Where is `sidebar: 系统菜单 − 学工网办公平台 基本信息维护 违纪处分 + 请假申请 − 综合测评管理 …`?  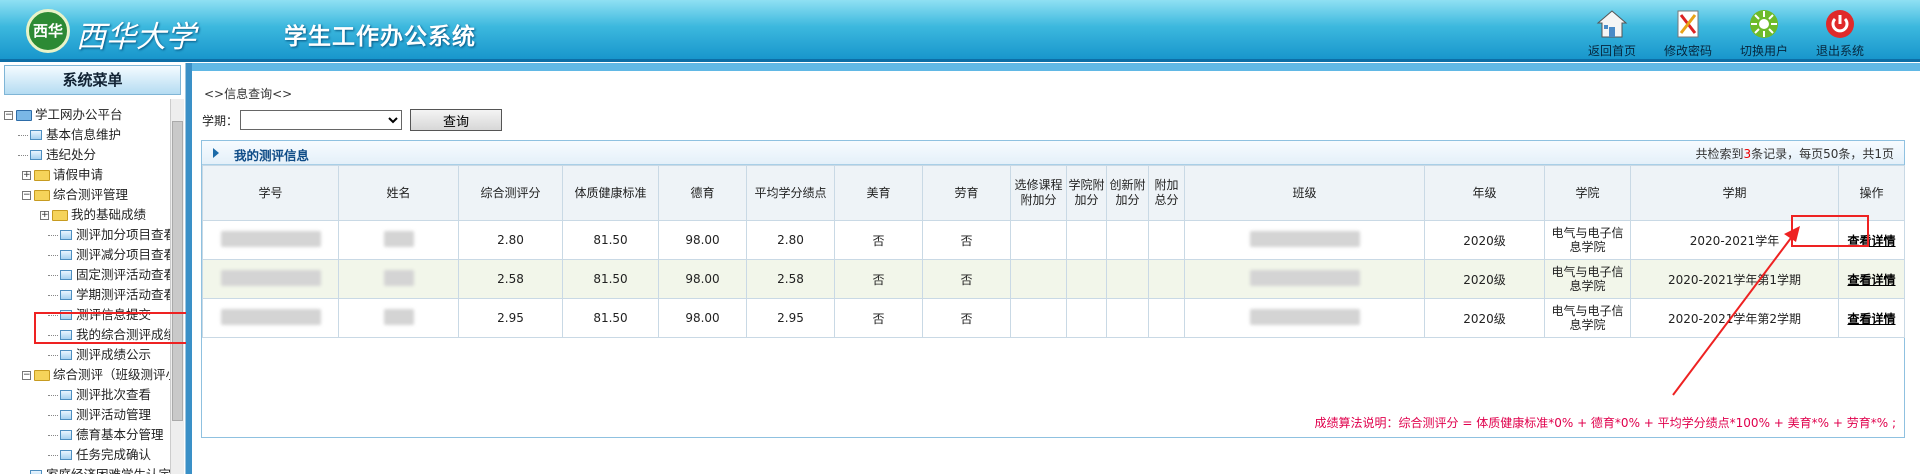 sidebar: 系统菜单 − 学工网办公平台 基本信息维护 违纪处分 + 请假申请 − 综合测评管理 … is located at coordinates (93, 268).